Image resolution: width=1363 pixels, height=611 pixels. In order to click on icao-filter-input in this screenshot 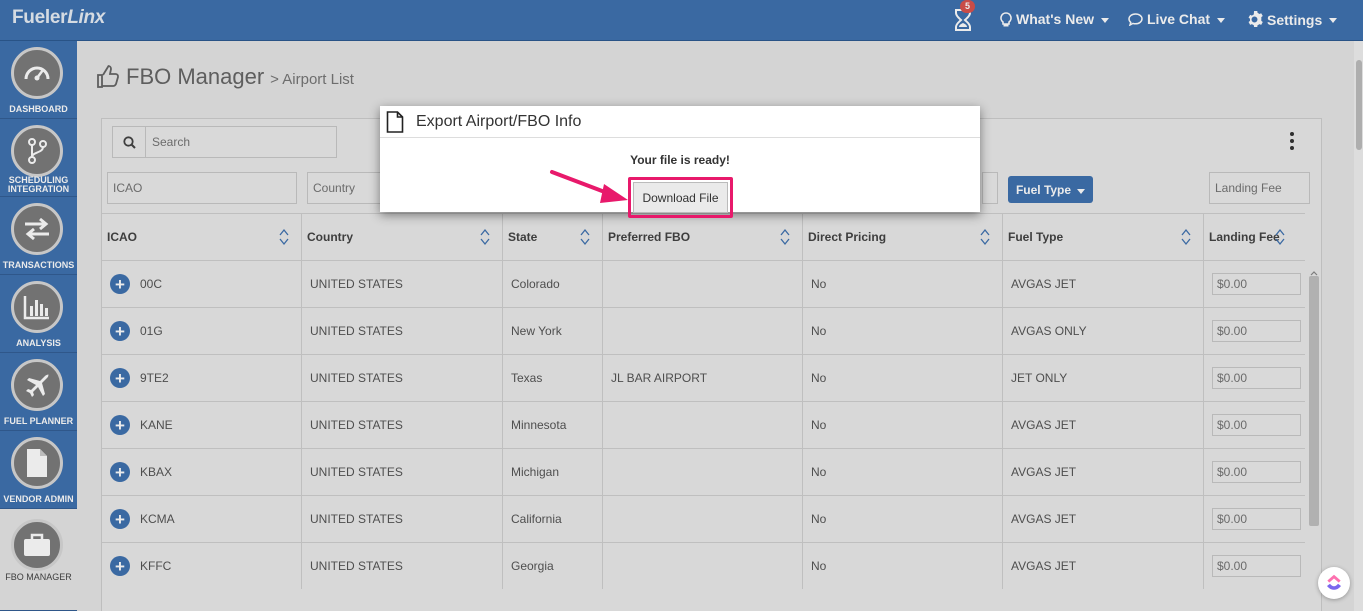, I will do `click(202, 188)`.